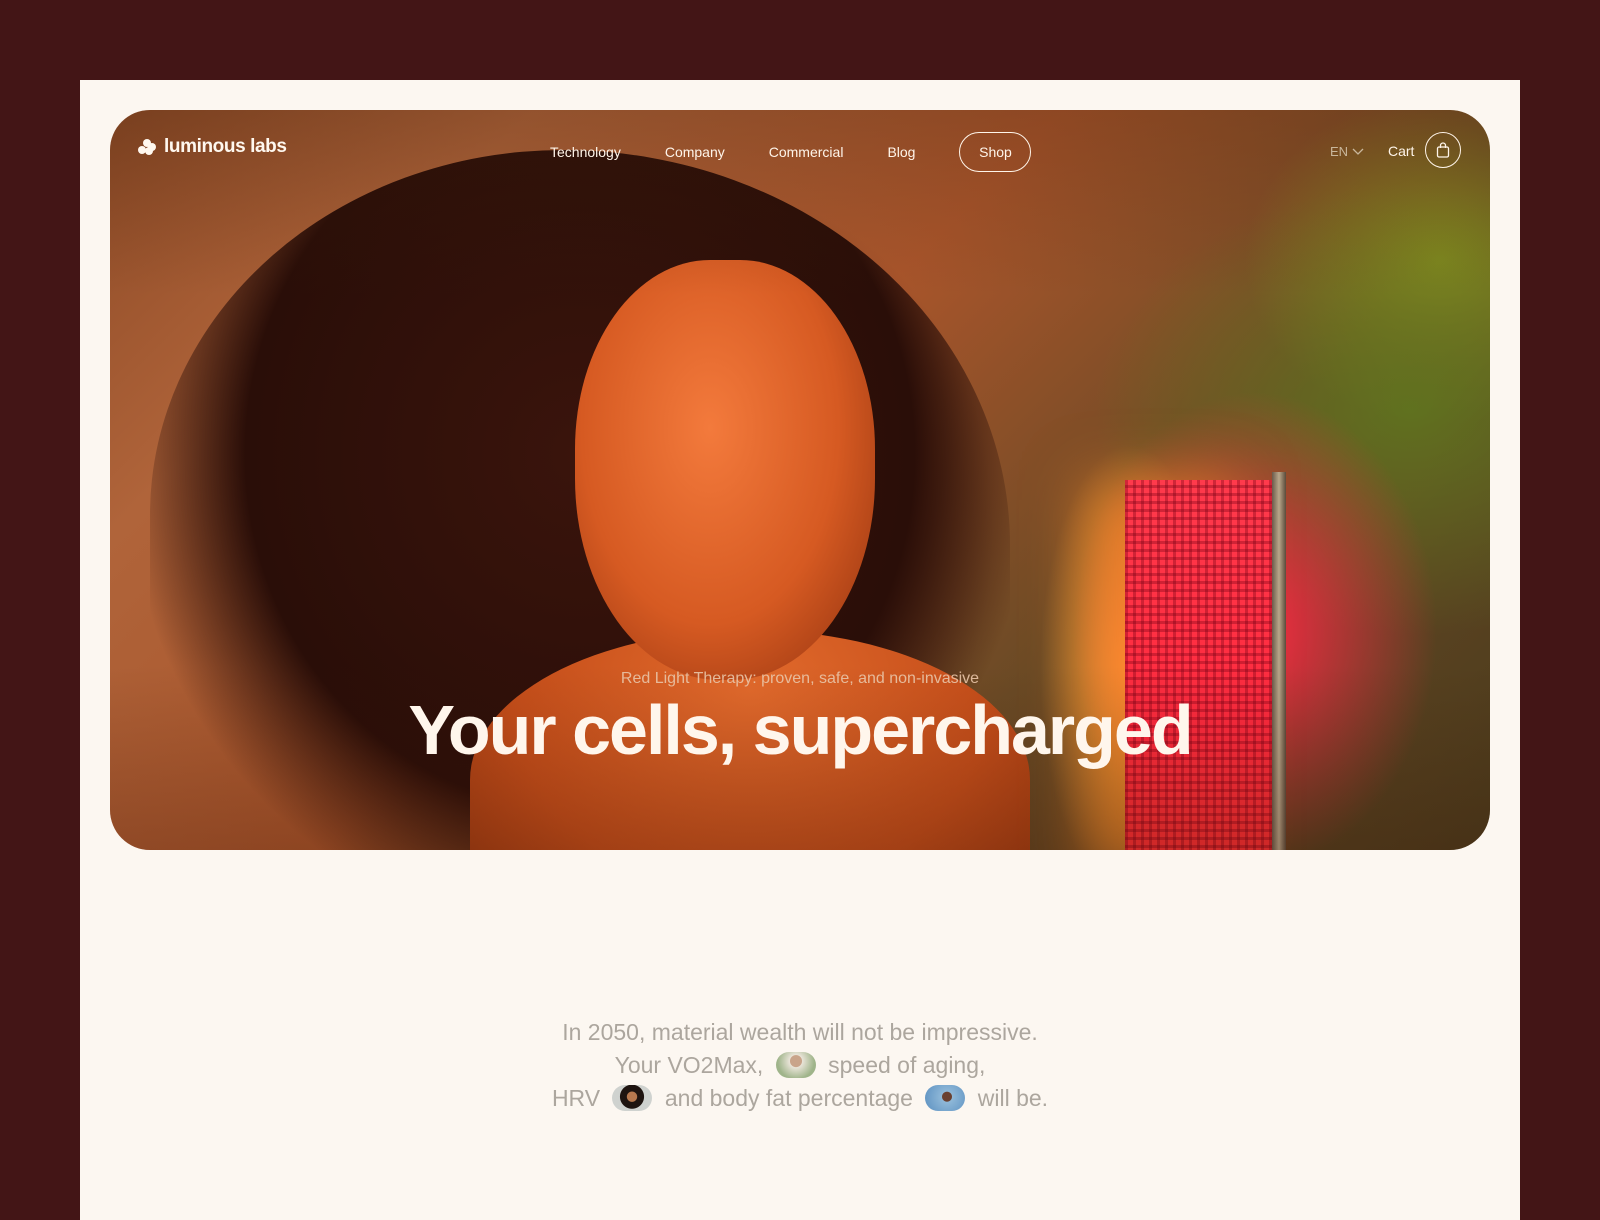 This screenshot has height=1220, width=1600. I want to click on cart-label: Cart, so click(1401, 151).